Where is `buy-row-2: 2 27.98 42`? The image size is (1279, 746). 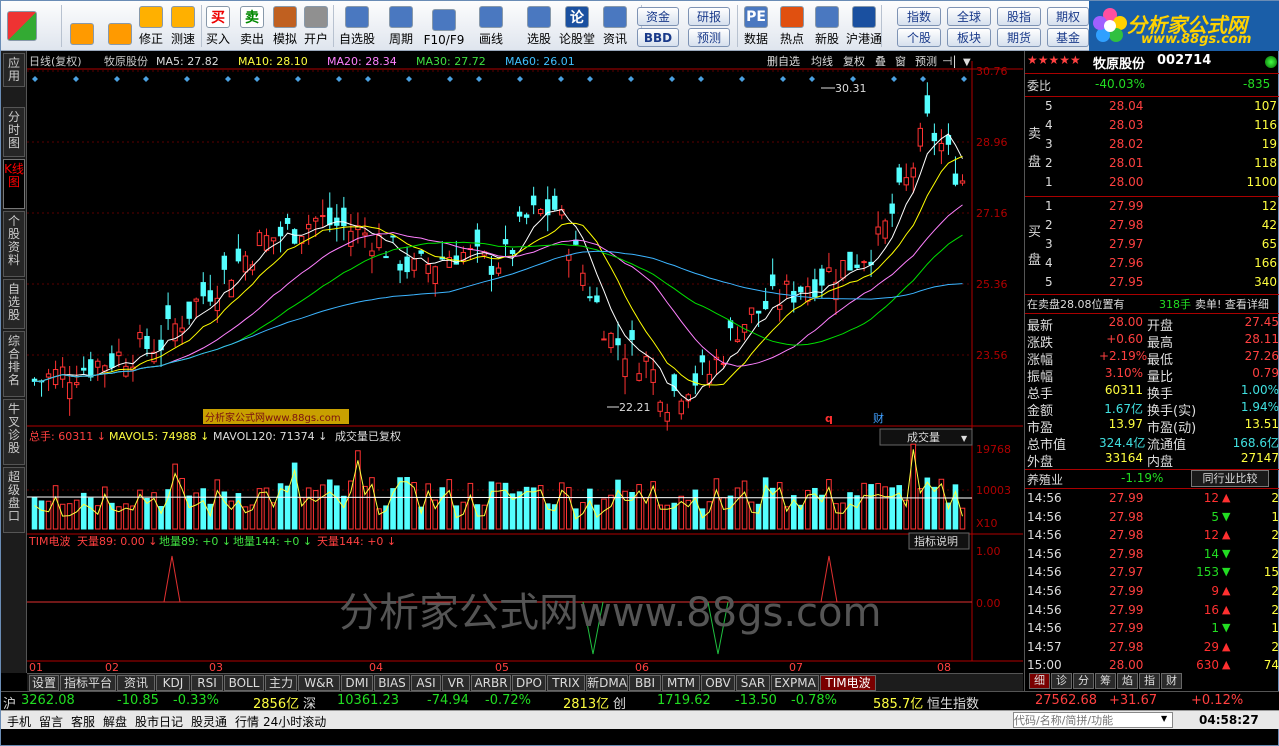 buy-row-2: 2 27.98 42 is located at coordinates (1152, 226).